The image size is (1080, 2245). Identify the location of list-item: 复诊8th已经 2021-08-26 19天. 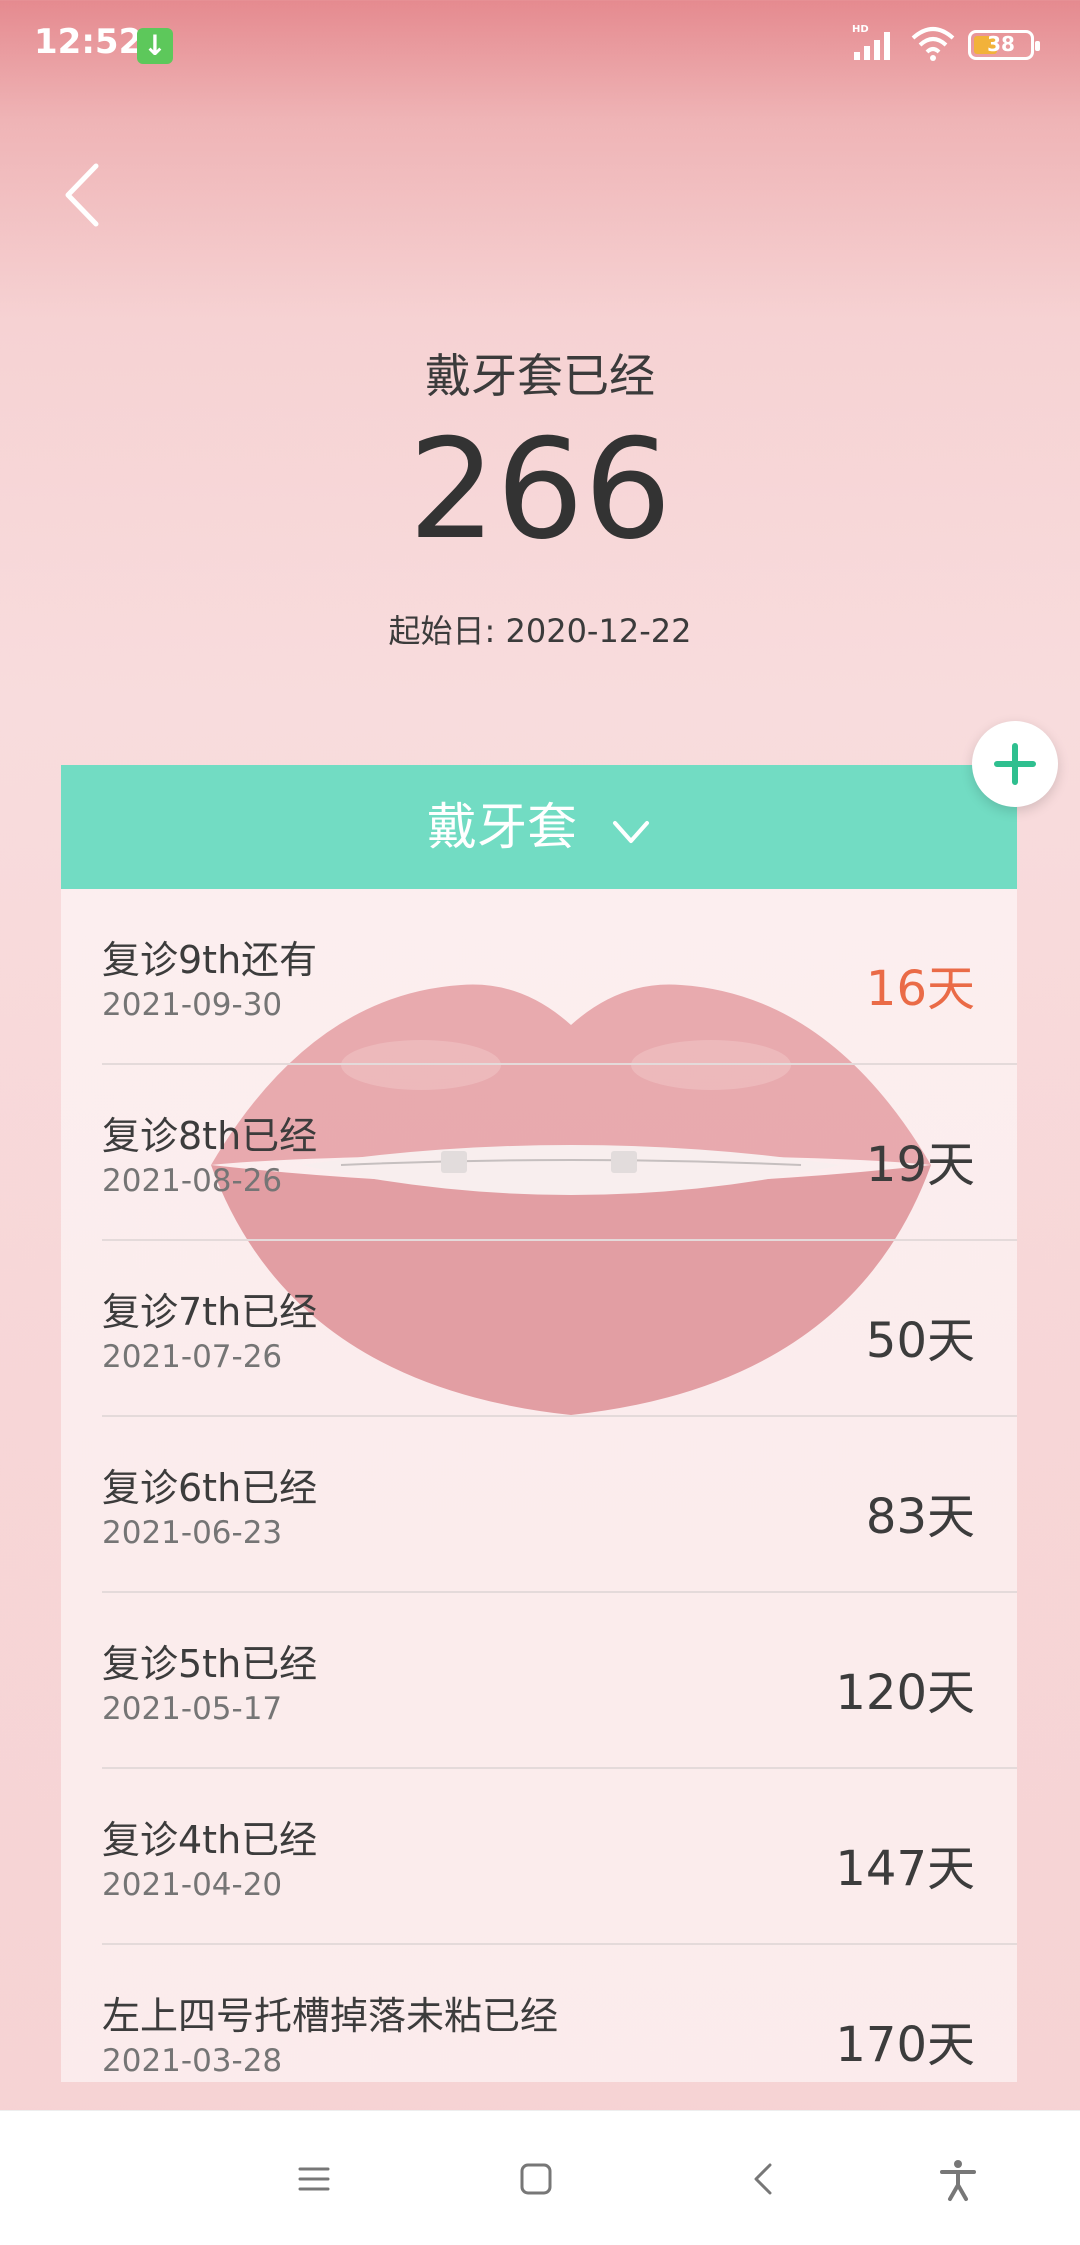
(559, 1153).